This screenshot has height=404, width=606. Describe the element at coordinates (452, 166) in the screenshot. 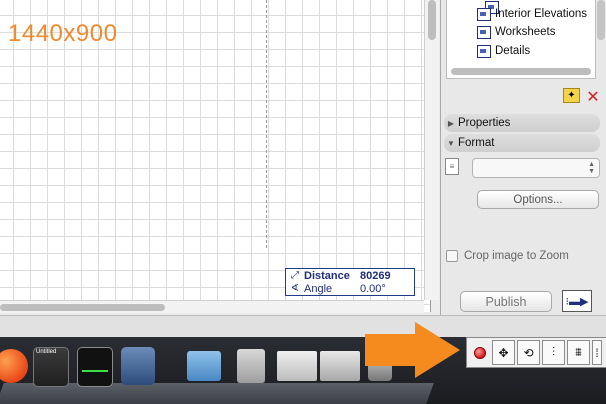

I see `document-icon: ≡` at that location.